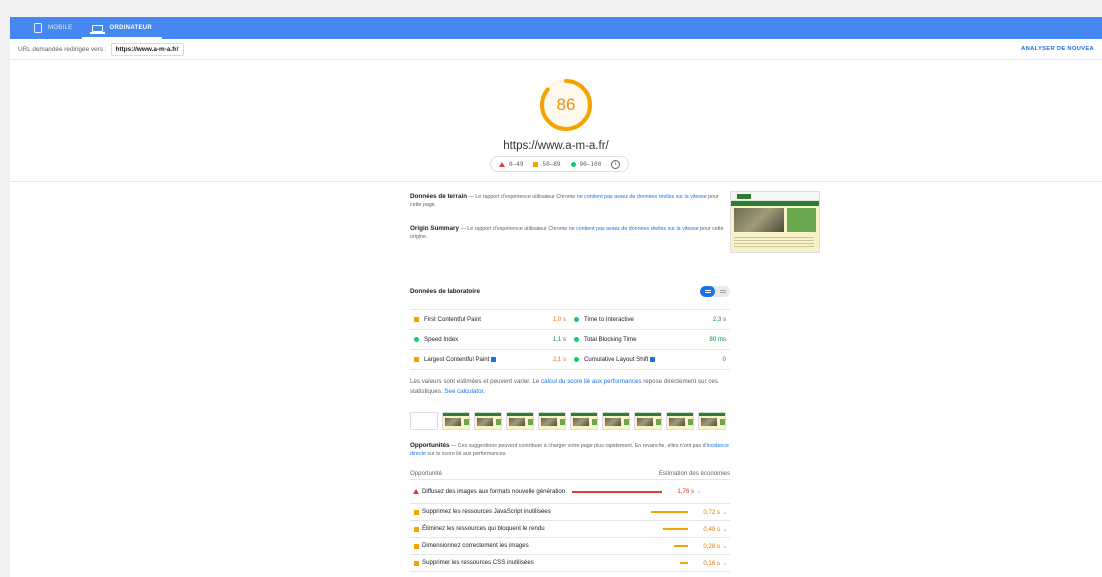 The width and height of the screenshot is (1102, 577). Describe the element at coordinates (616, 164) in the screenshot. I see `info-icon: i` at that location.